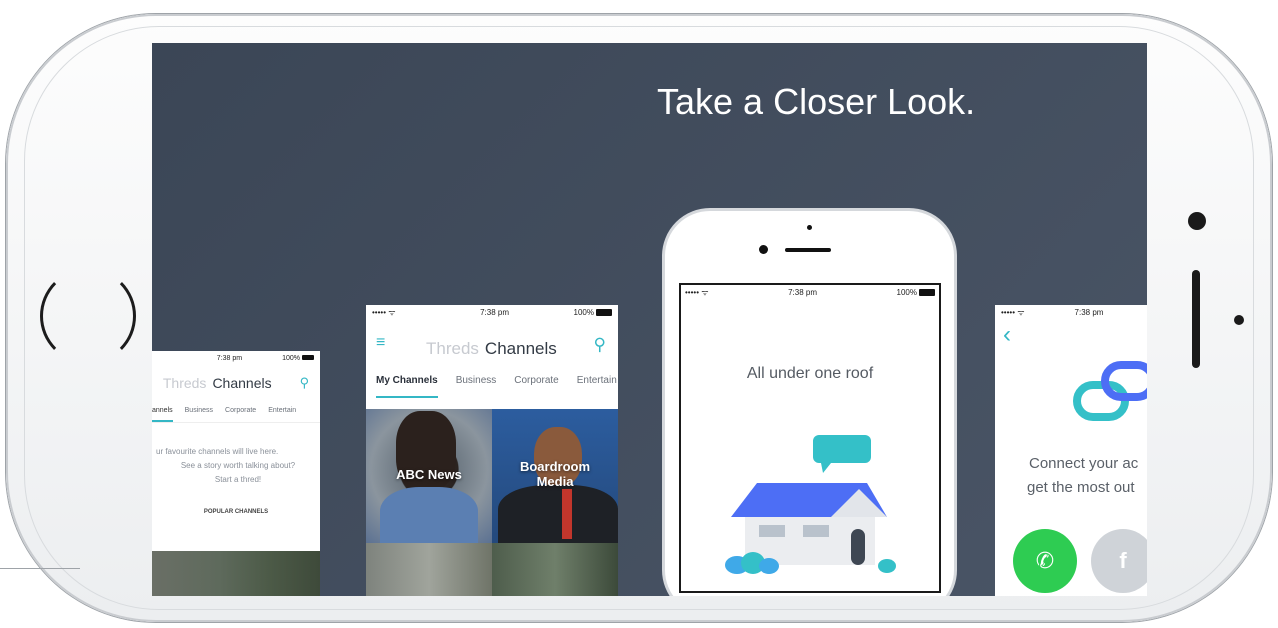  I want to click on house-illustration, so click(810, 504).